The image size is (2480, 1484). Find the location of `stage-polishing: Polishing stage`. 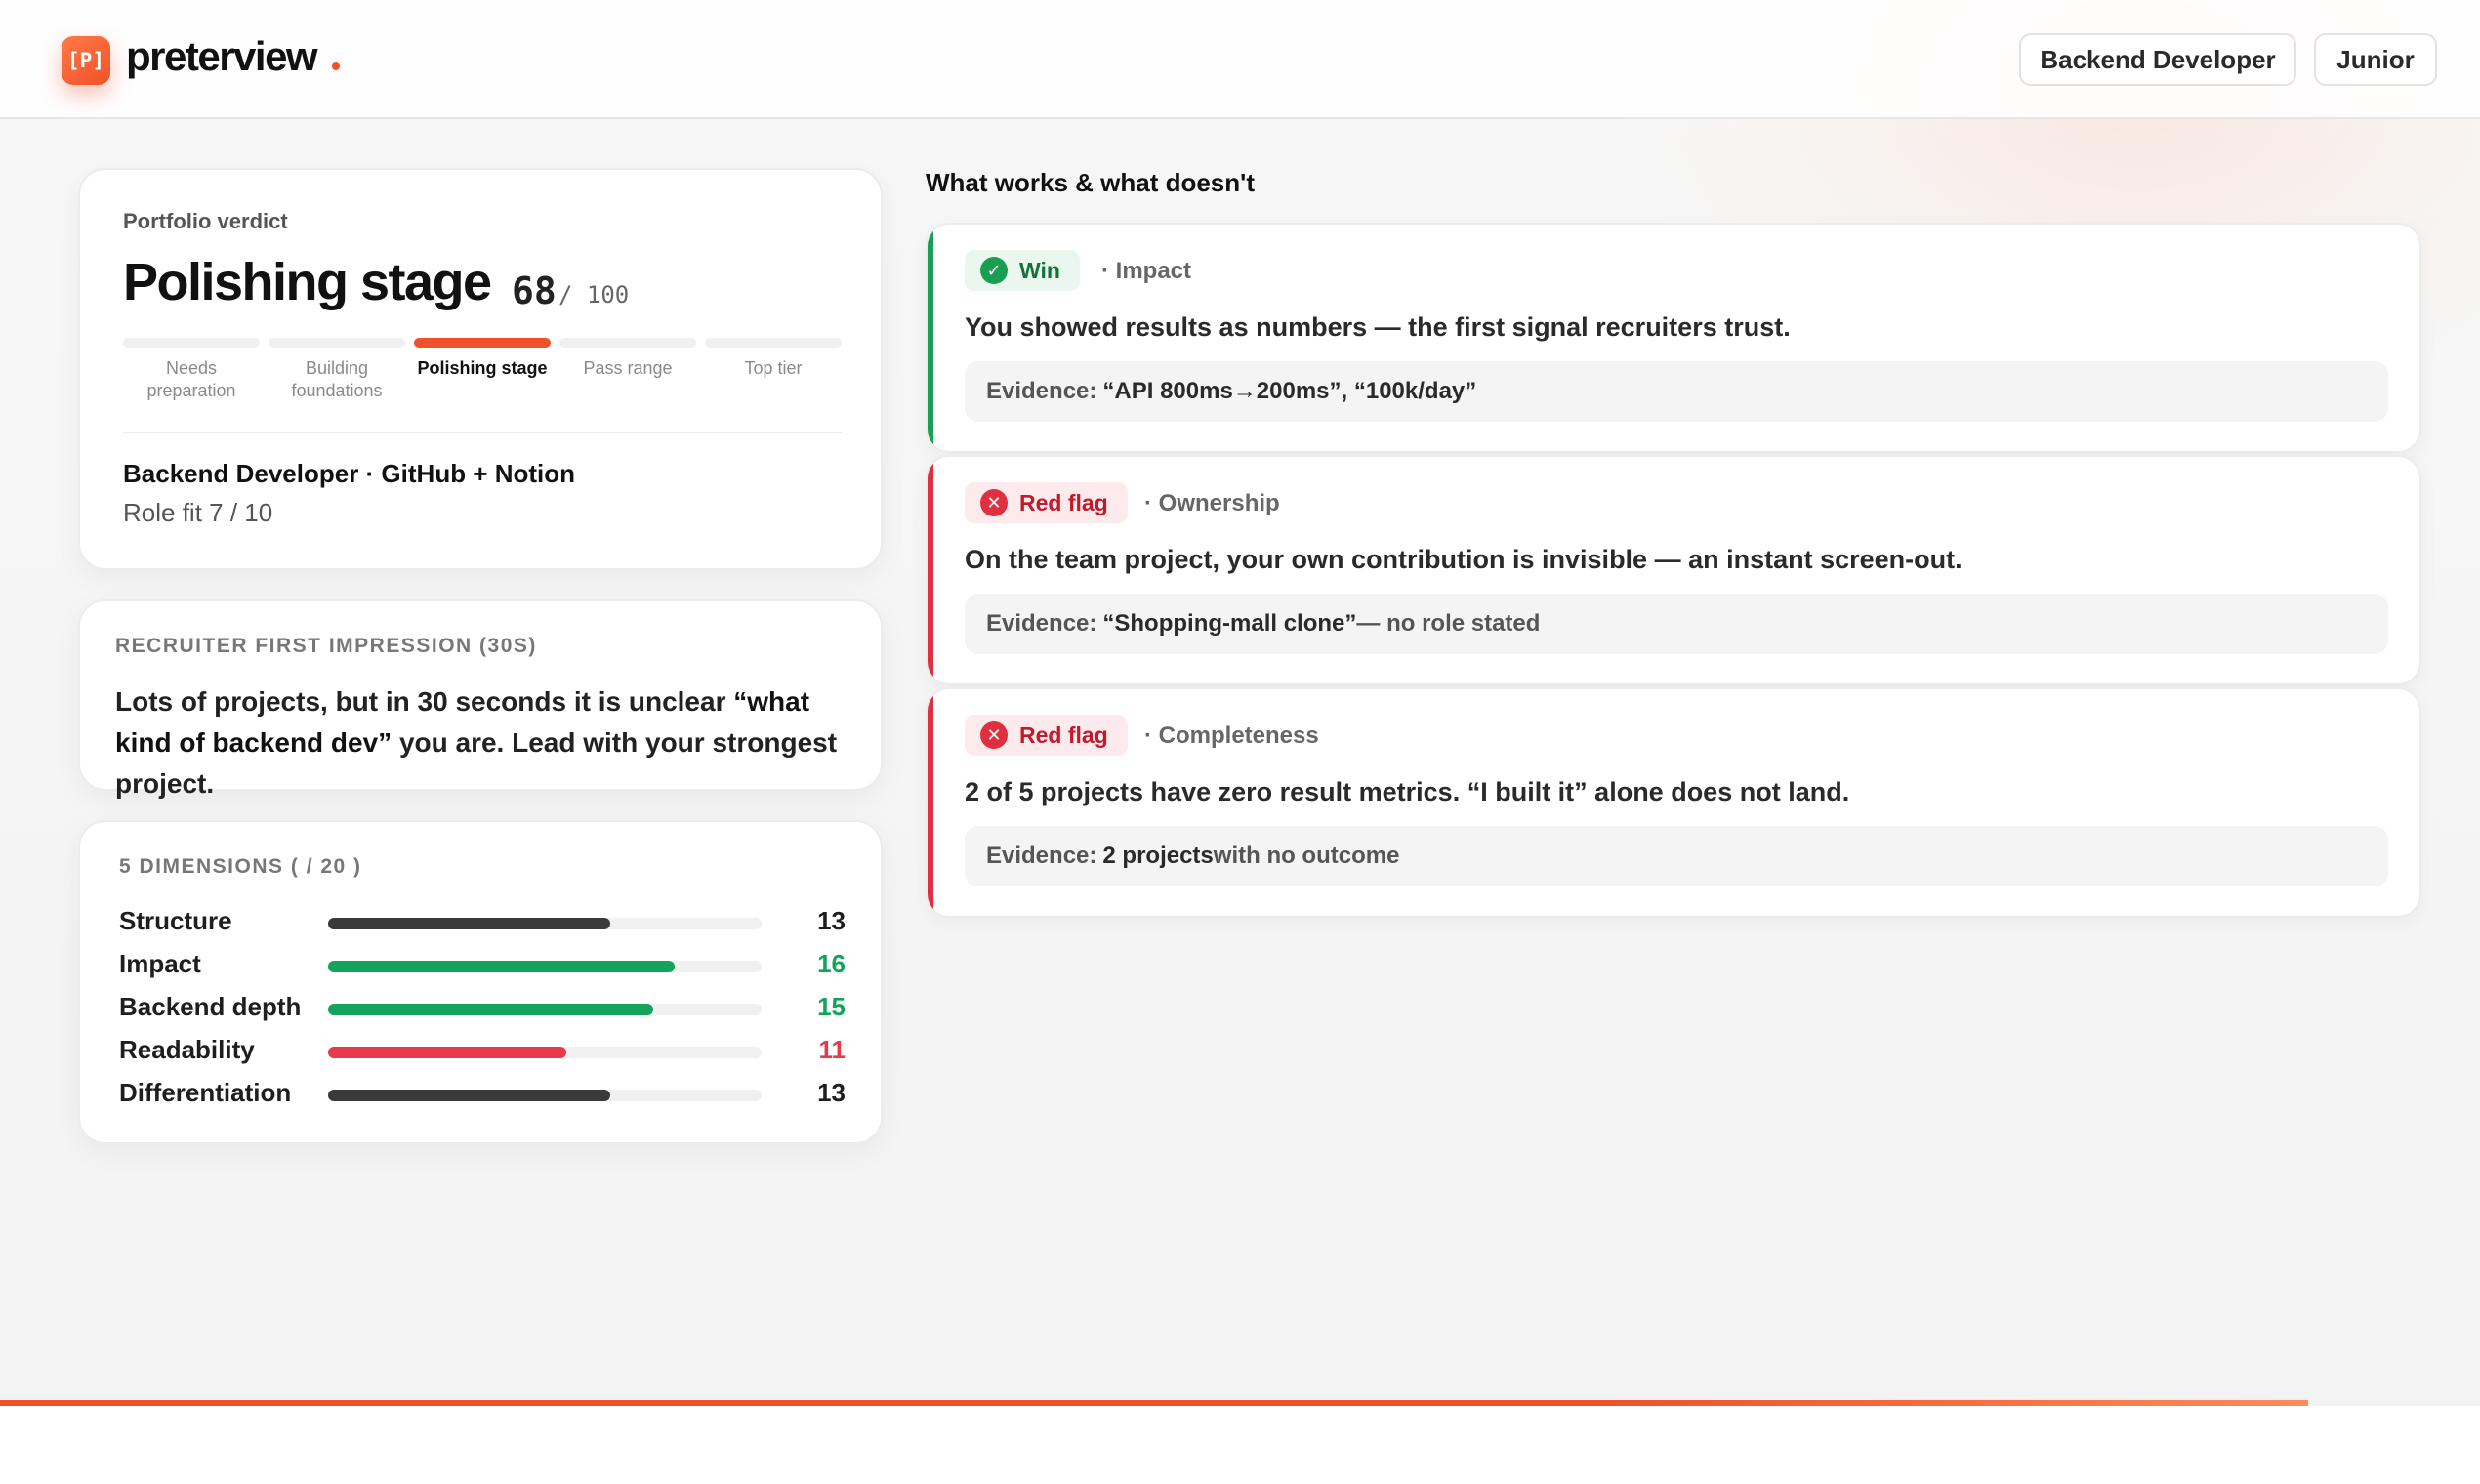

stage-polishing: Polishing stage is located at coordinates (483, 359).